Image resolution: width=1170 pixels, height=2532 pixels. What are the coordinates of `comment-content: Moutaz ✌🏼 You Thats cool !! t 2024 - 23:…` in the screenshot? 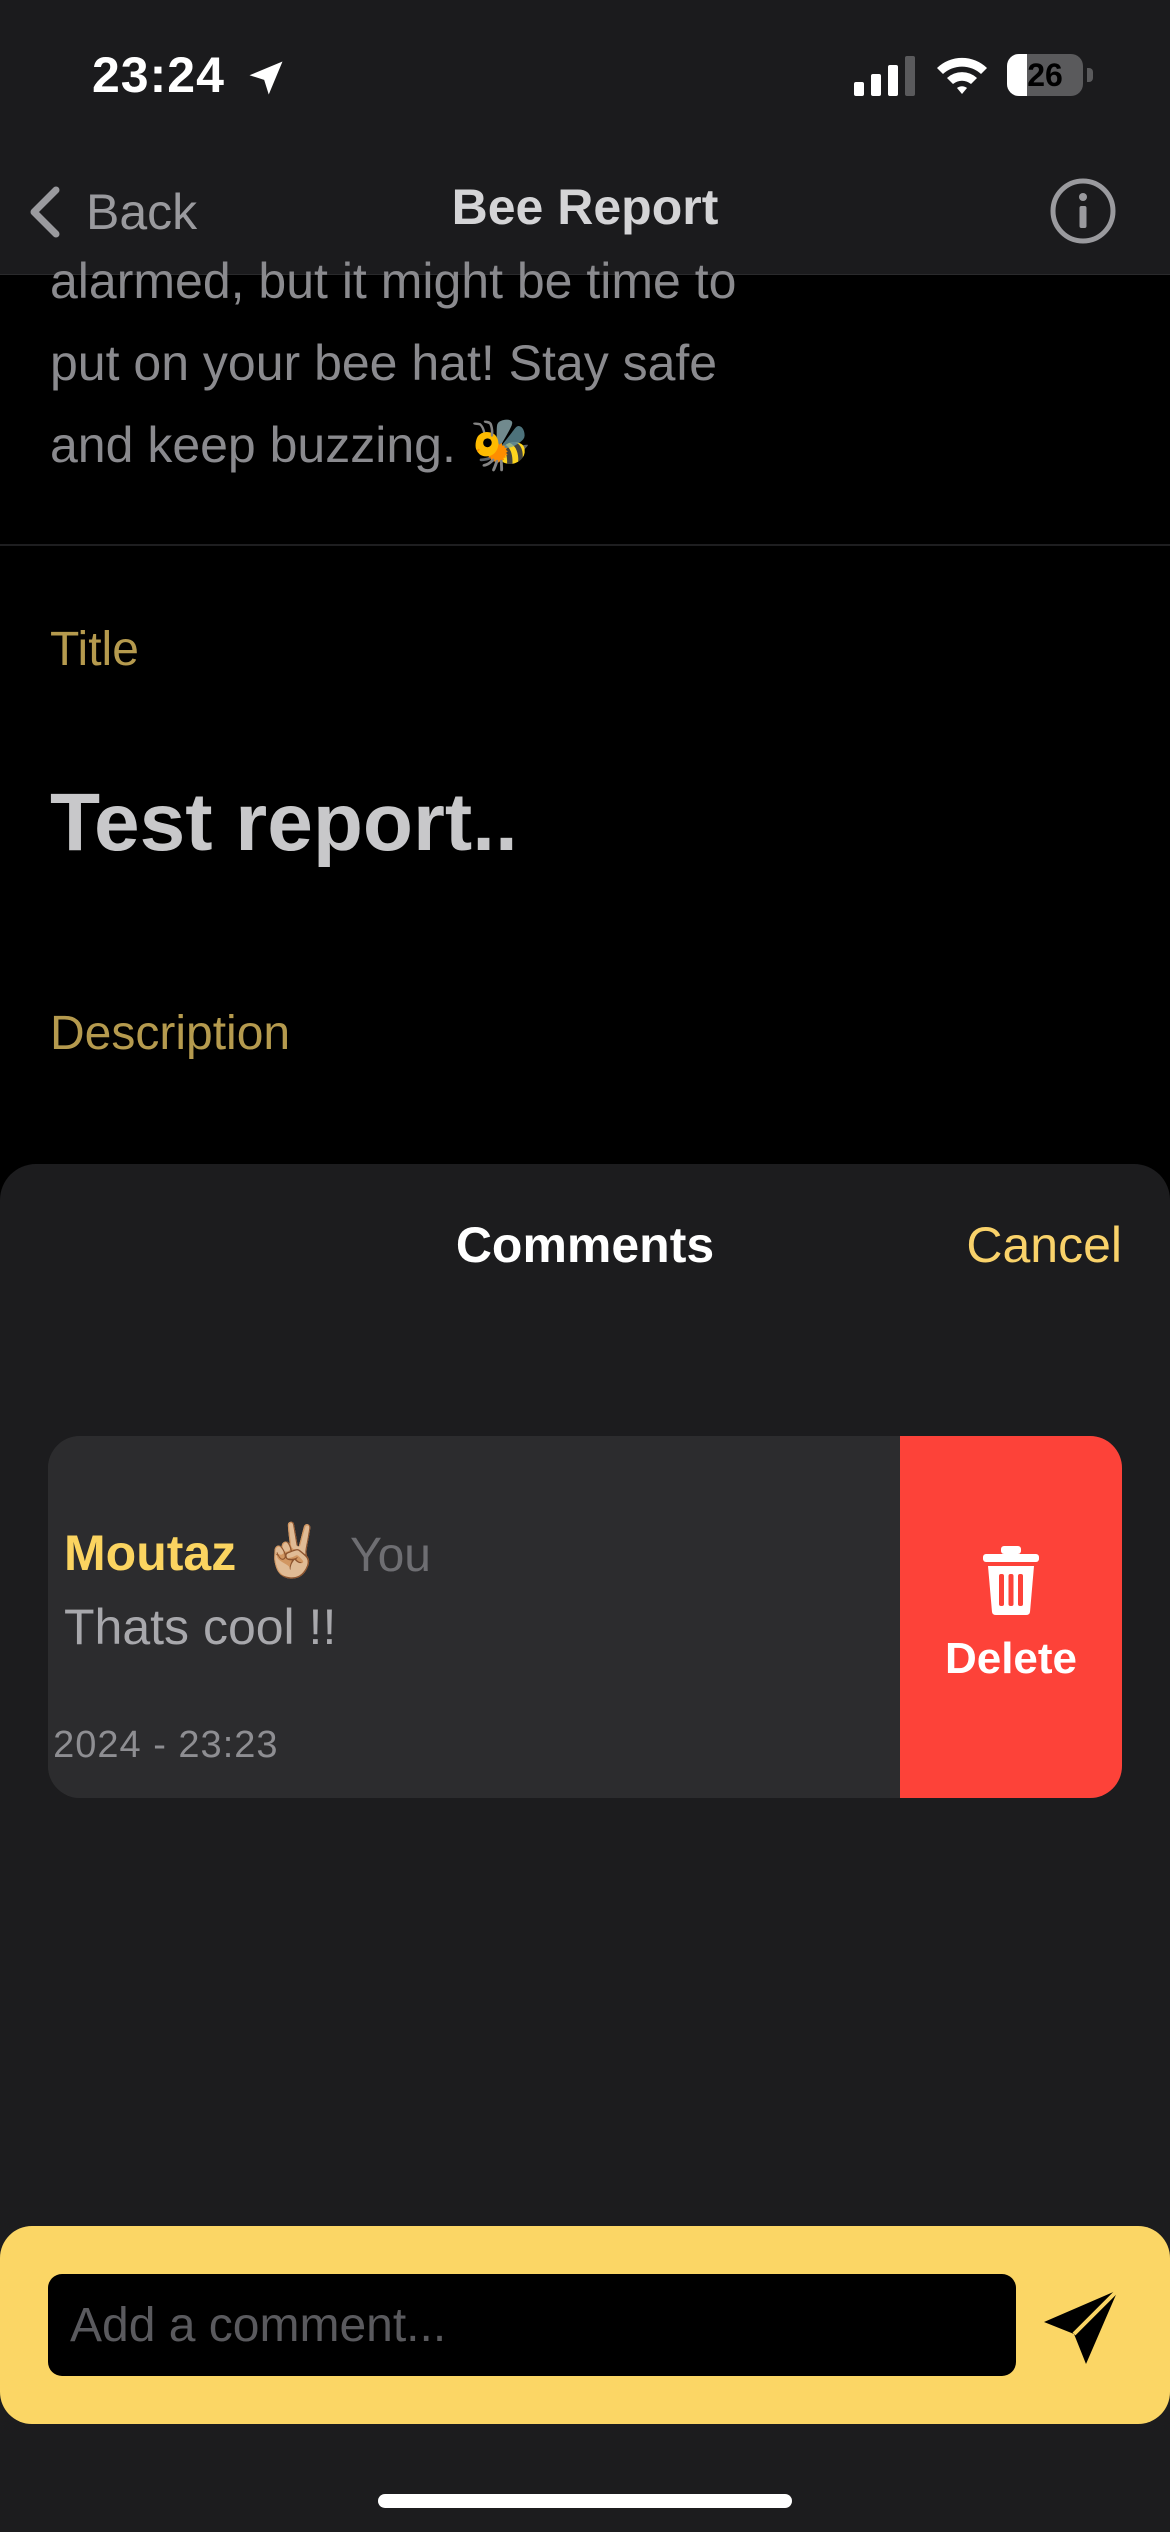 It's located at (474, 1617).